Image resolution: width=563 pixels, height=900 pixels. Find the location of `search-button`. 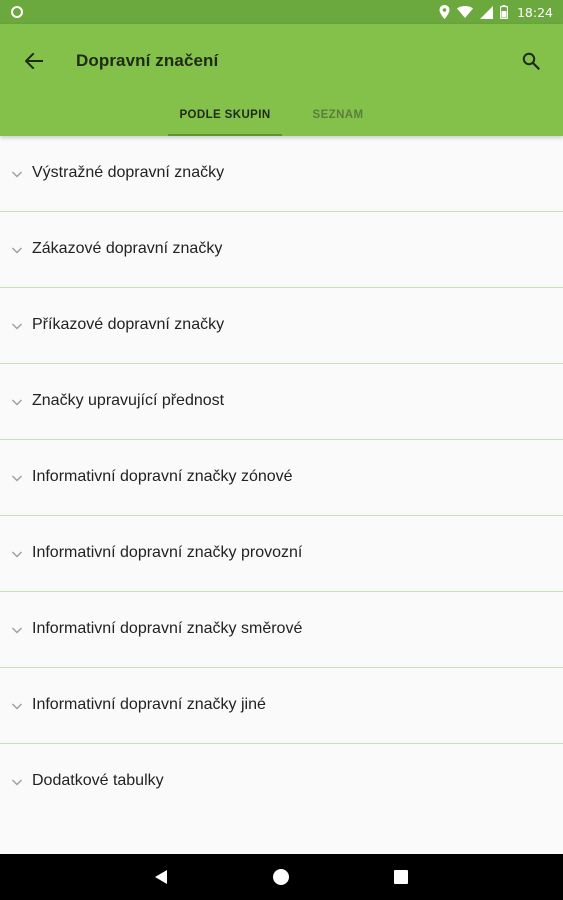

search-button is located at coordinates (531, 61).